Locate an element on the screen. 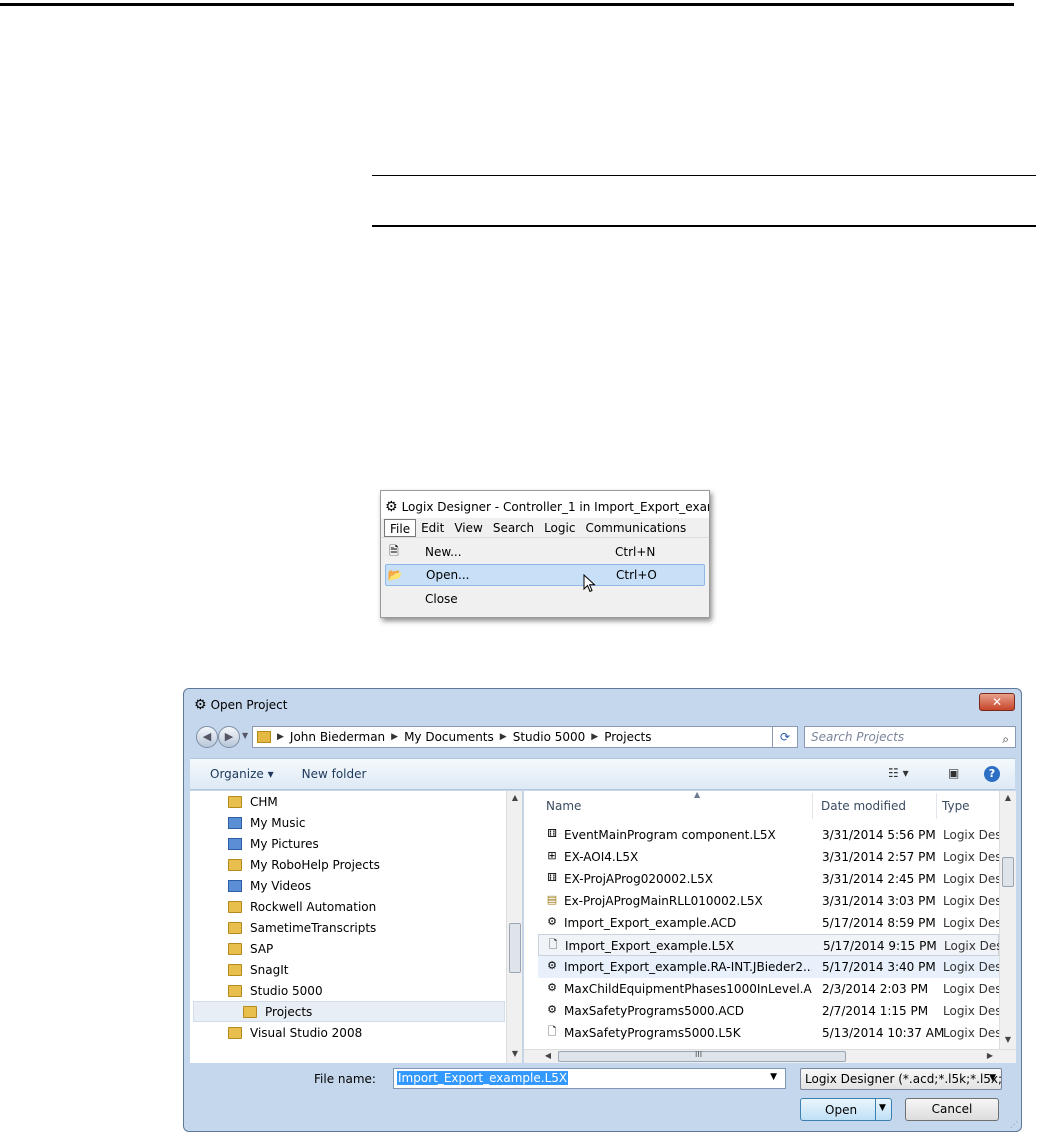 The height and width of the screenshot is (1143, 1040). new-folder-button: New folder is located at coordinates (334, 774).